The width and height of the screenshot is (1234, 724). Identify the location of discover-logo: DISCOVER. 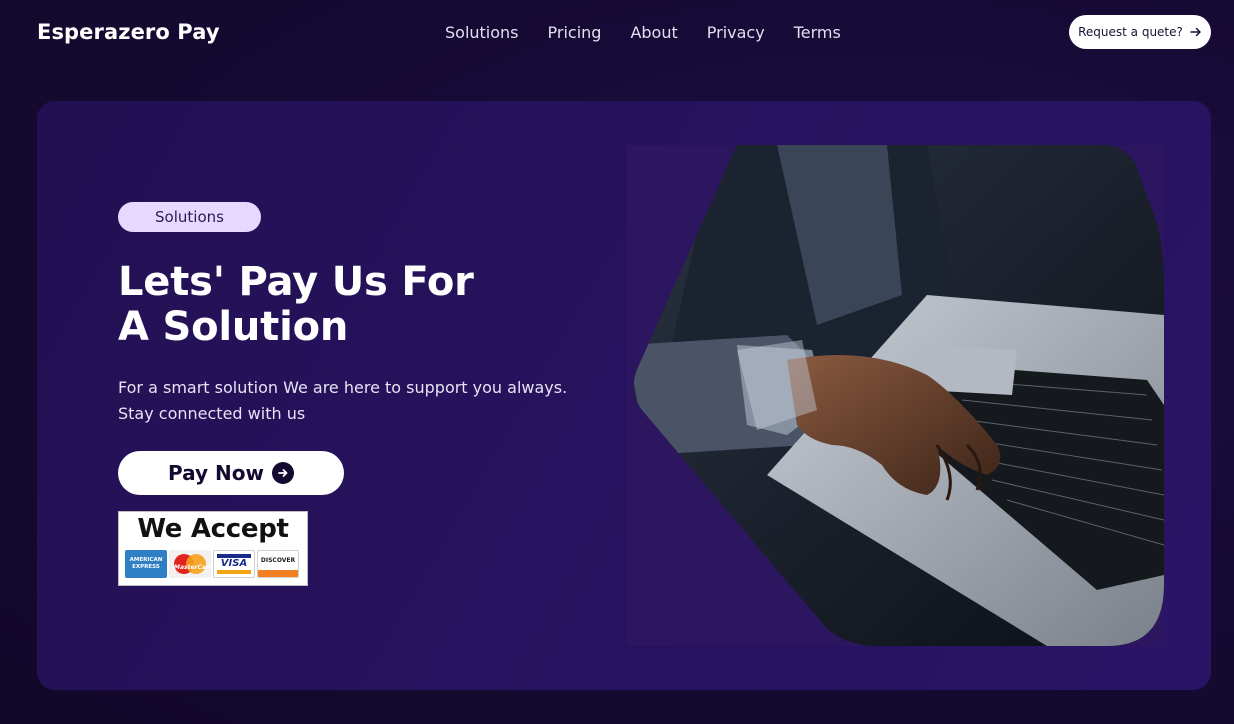
(278, 564).